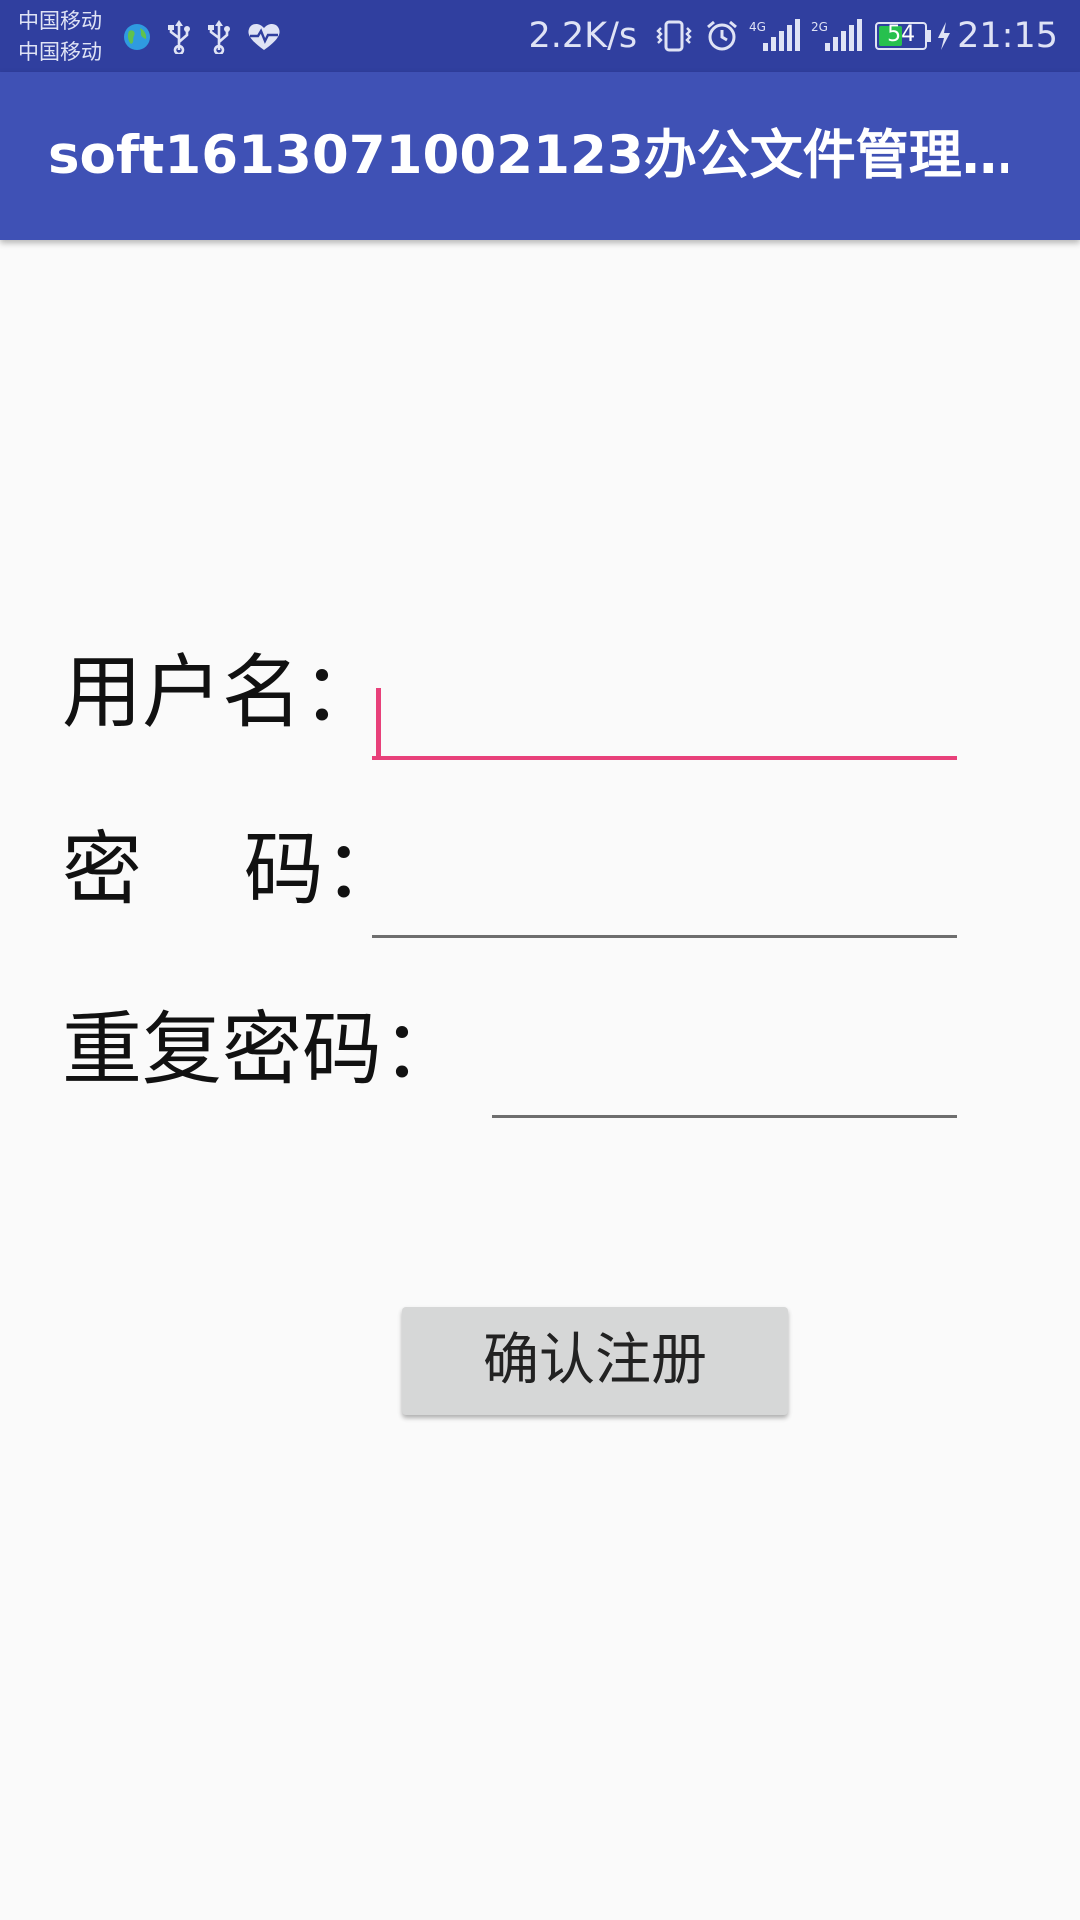  Describe the element at coordinates (929, 36) in the screenshot. I see `battery-cap` at that location.